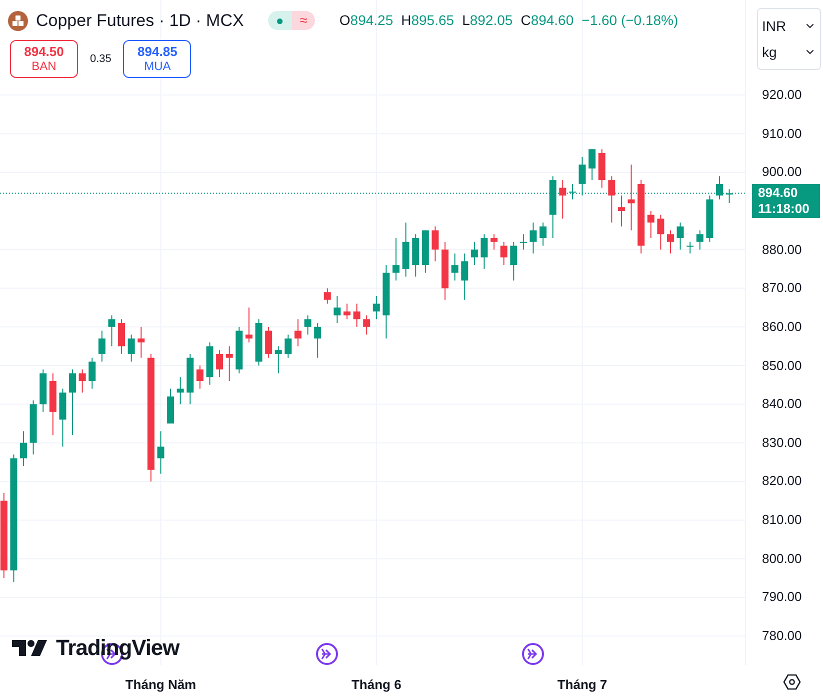  Describe the element at coordinates (782, 288) in the screenshot. I see `price-axis-label: 870.00` at that location.